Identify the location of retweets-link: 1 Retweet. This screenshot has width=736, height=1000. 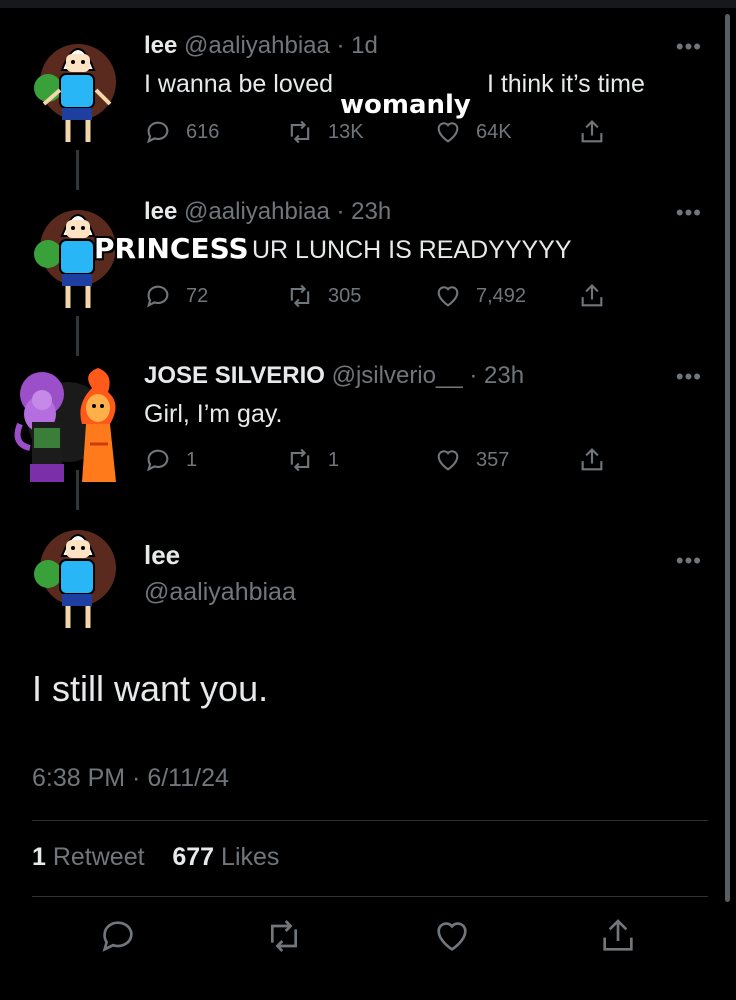
(88, 857).